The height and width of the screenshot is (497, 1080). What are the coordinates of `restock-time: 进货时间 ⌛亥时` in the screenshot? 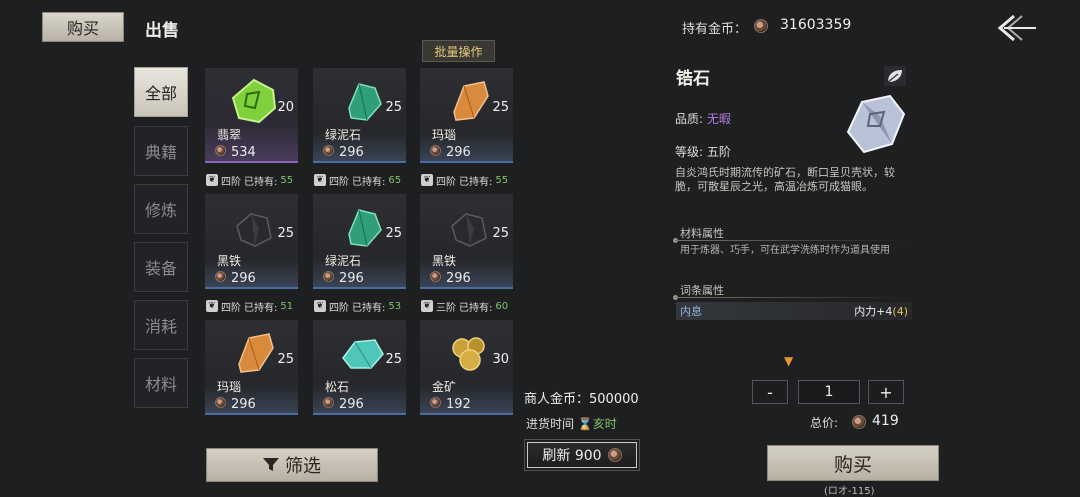 It's located at (571, 423).